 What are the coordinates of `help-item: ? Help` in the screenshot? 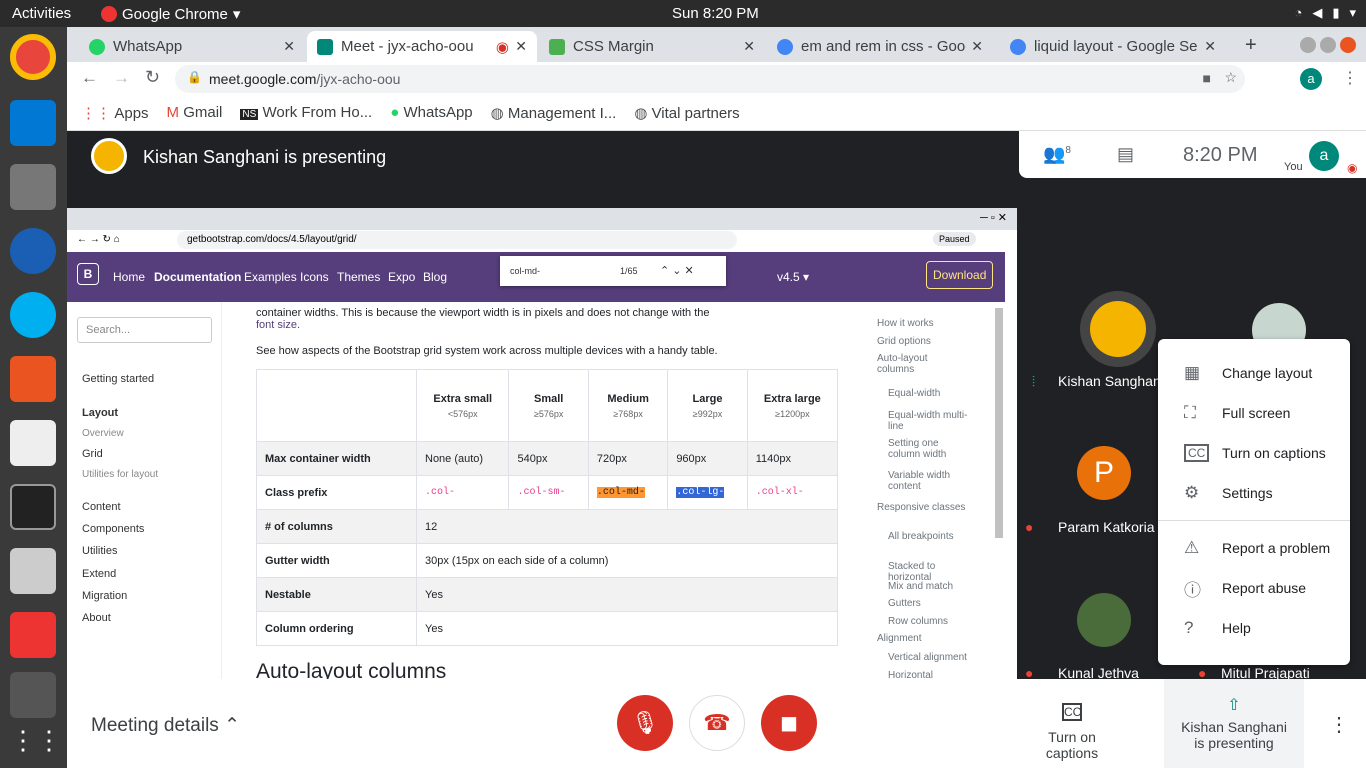 It's located at (1254, 628).